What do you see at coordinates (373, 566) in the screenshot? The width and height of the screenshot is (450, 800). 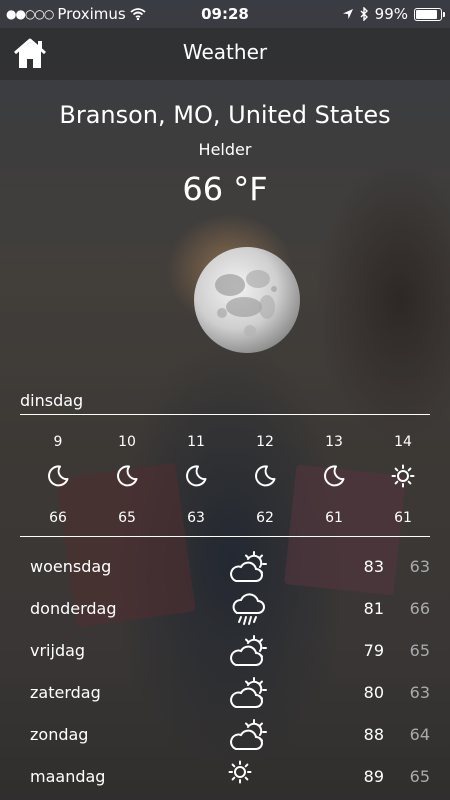 I see `forecast-high: 83` at bounding box center [373, 566].